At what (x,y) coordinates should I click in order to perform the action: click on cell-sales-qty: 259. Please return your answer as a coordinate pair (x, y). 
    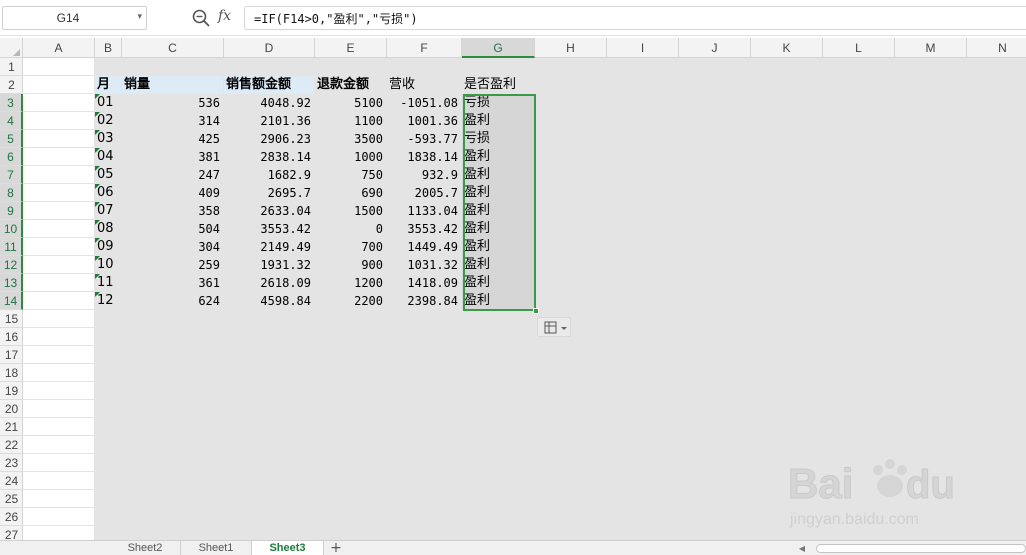
    Looking at the image, I should click on (172, 265).